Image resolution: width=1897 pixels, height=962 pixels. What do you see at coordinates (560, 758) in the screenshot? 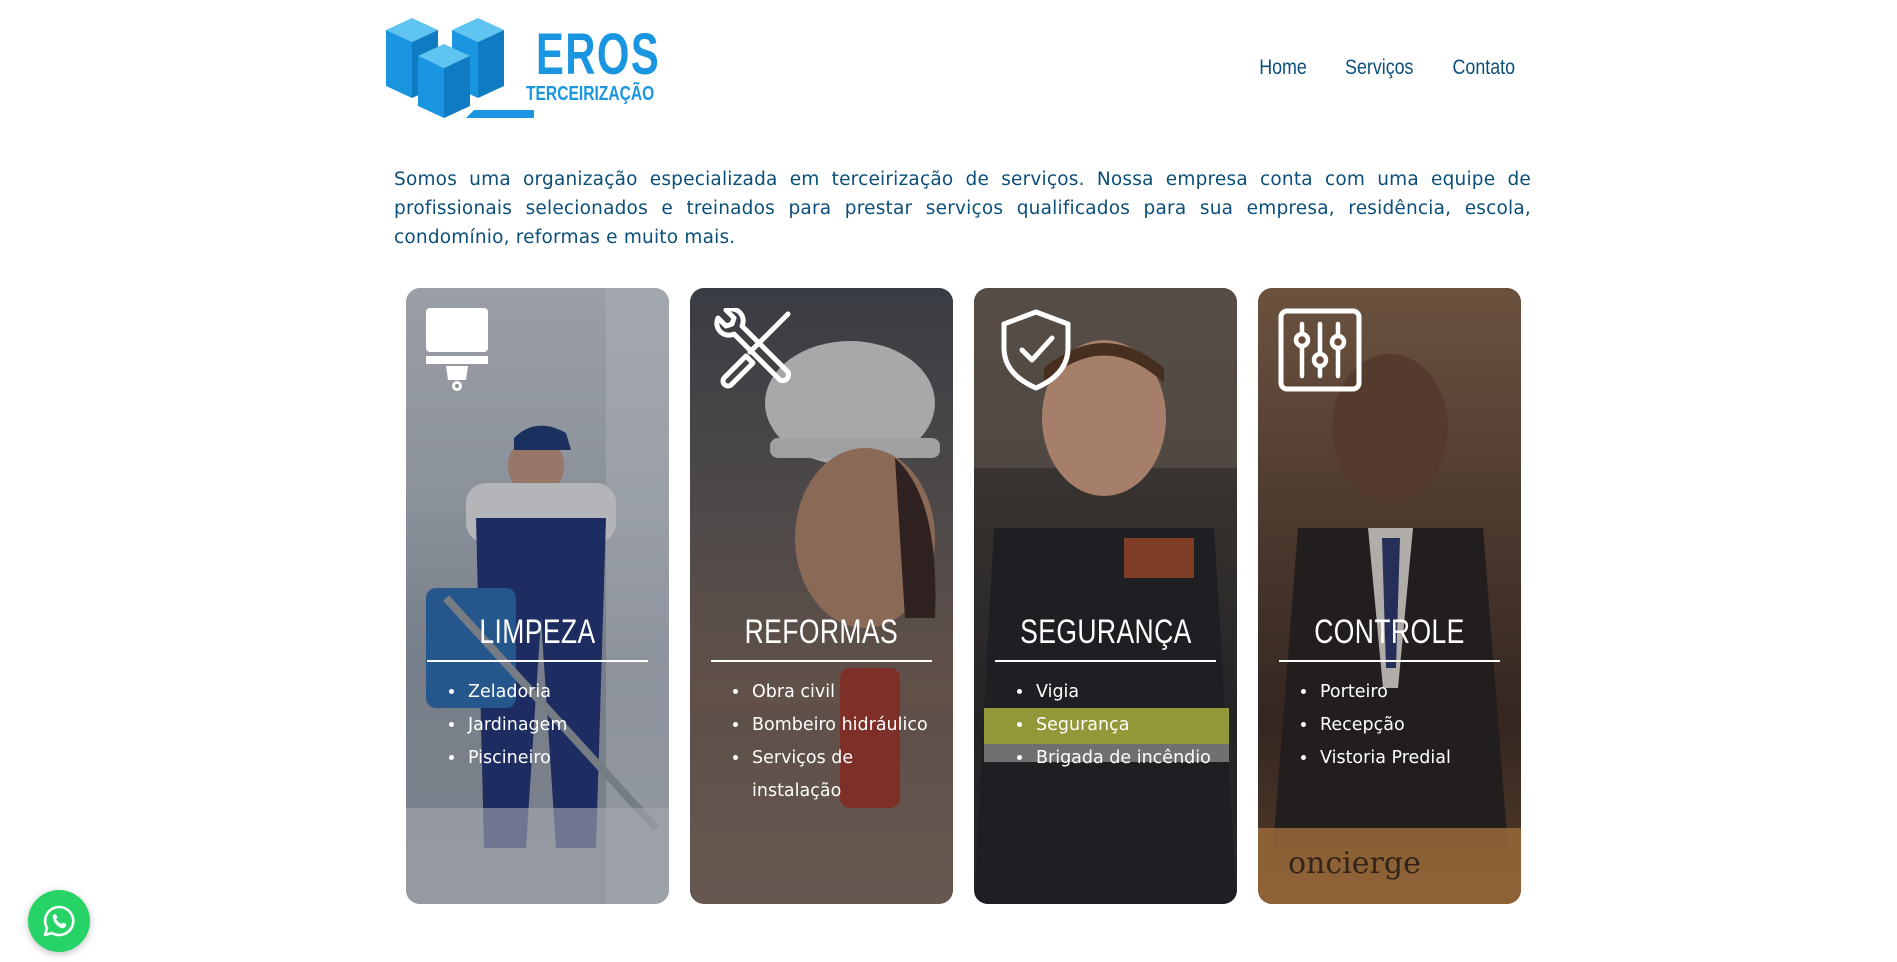
I see `list-item: Piscineiro` at bounding box center [560, 758].